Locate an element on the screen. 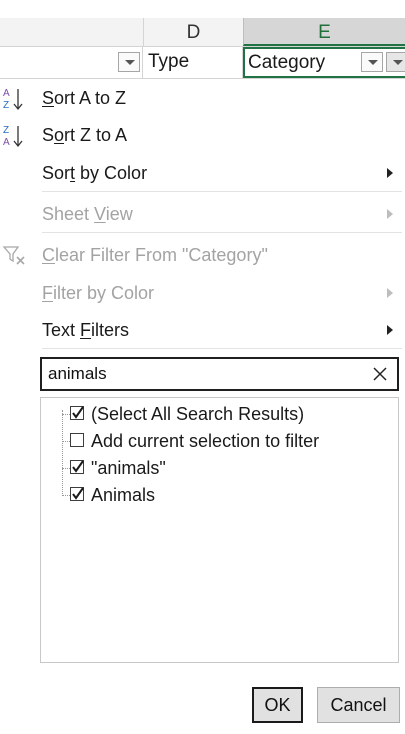  search-input is located at coordinates (203, 374).